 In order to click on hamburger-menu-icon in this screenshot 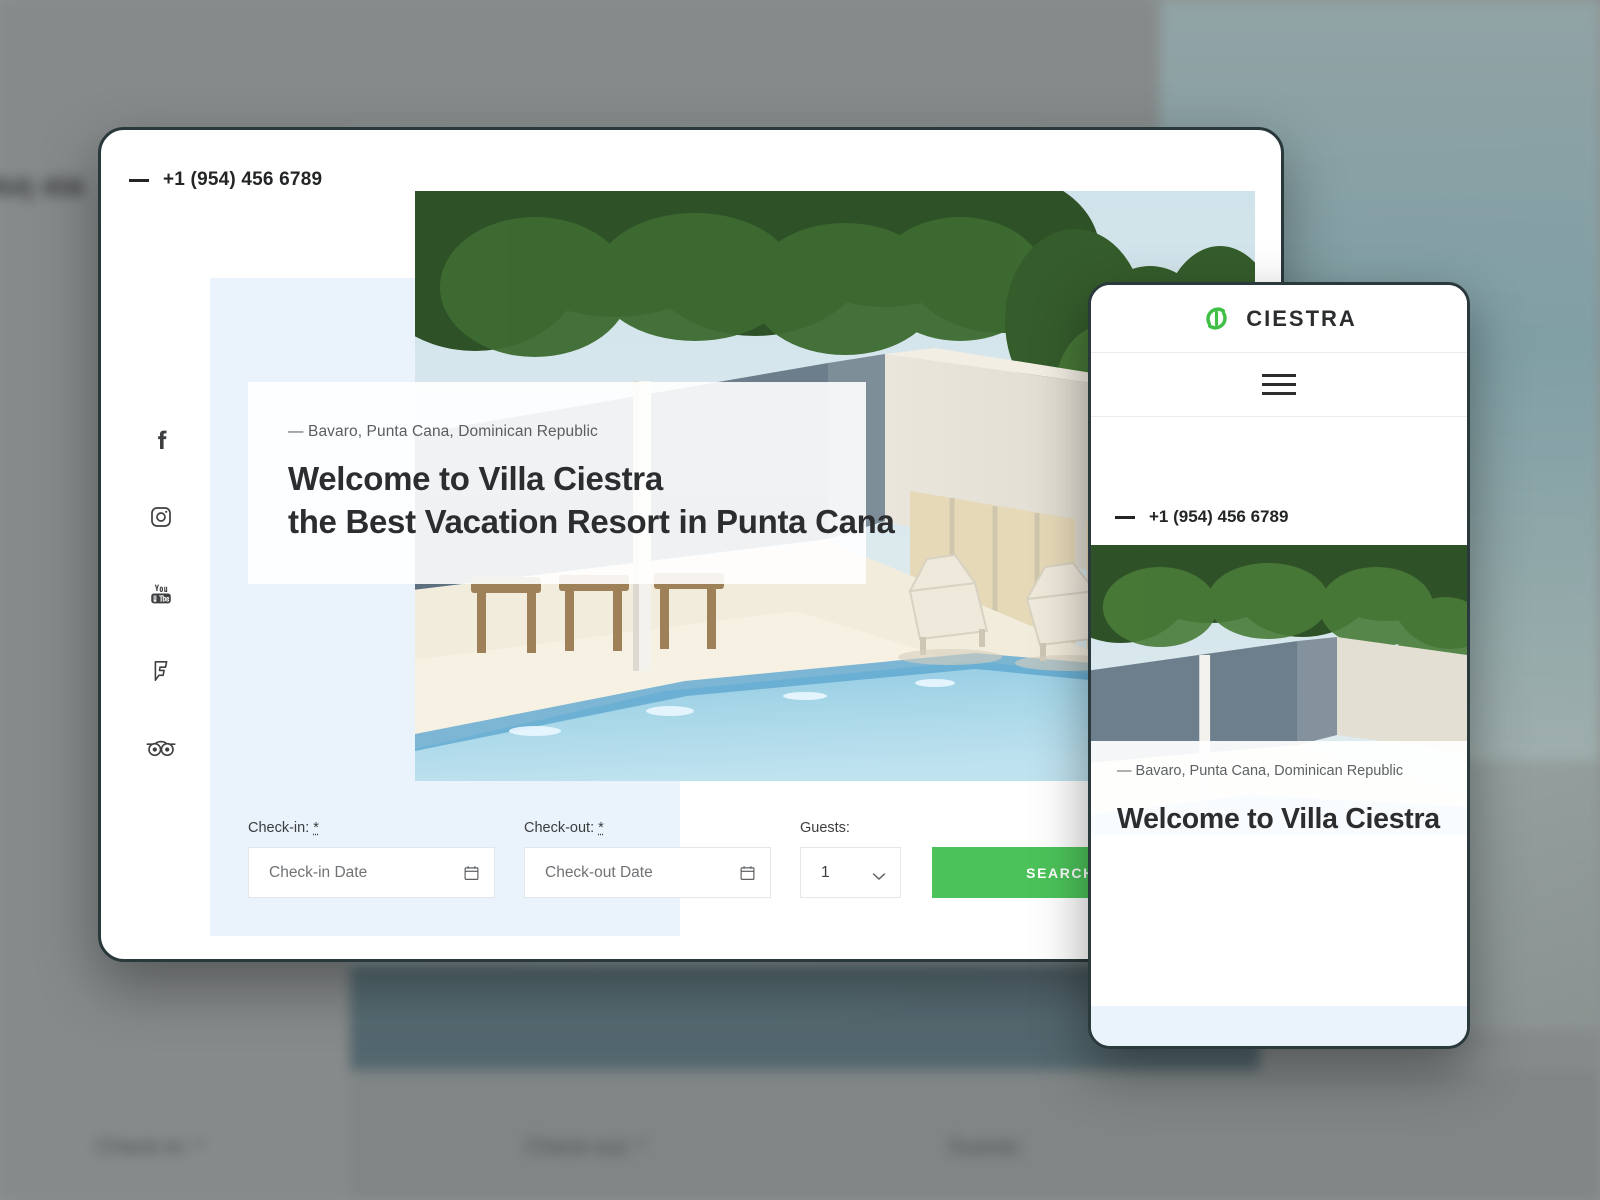, I will do `click(1279, 384)`.